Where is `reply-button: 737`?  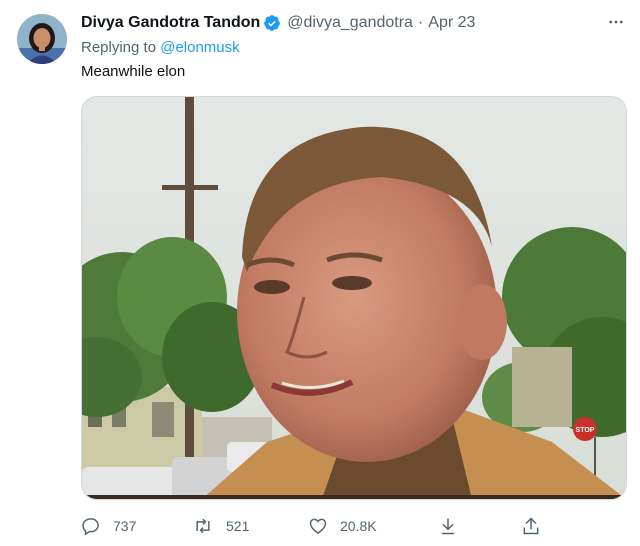 reply-button: 737 is located at coordinates (108, 526).